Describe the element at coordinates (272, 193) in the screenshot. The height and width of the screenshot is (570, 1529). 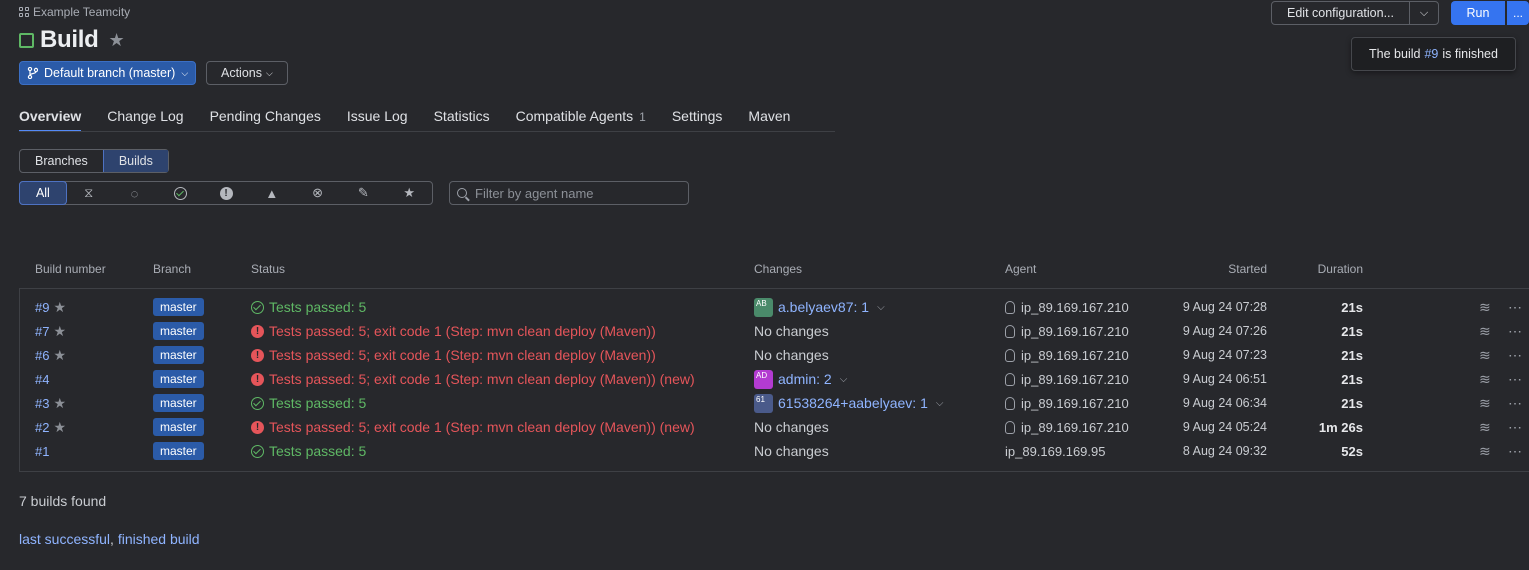
I see `warning-icon: ▲` at that location.